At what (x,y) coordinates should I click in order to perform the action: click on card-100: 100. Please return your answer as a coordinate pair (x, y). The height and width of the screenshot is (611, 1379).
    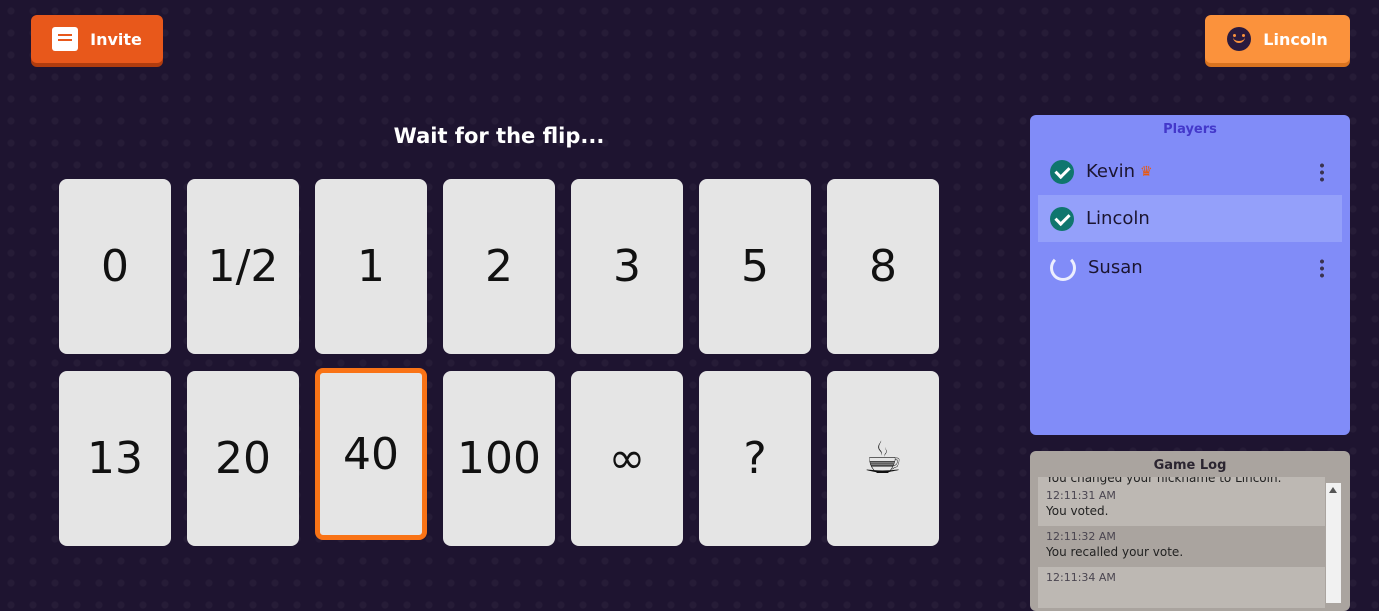
    Looking at the image, I should click on (499, 458).